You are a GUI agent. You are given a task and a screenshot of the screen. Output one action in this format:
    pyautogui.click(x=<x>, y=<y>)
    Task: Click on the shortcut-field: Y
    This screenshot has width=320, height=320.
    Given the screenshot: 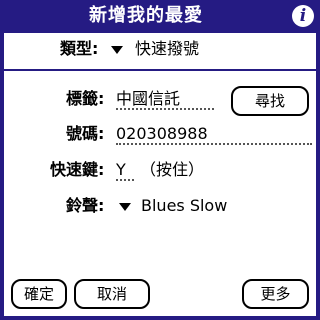 What is the action you would take?
    pyautogui.click(x=125, y=170)
    